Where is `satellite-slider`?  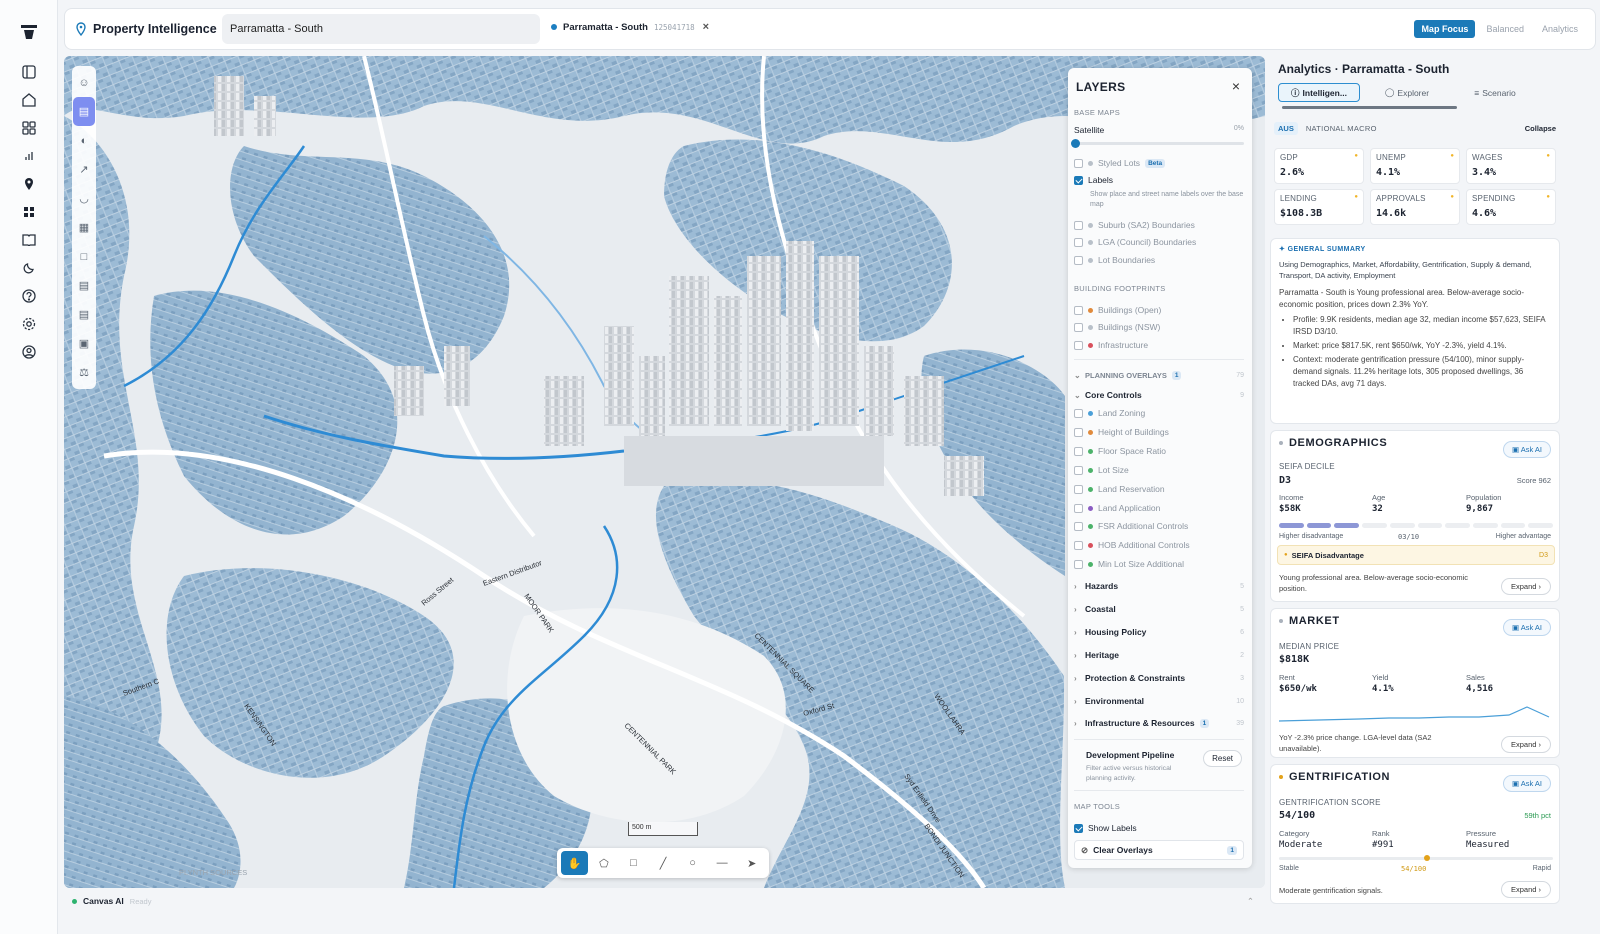
satellite-slider is located at coordinates (1157, 143).